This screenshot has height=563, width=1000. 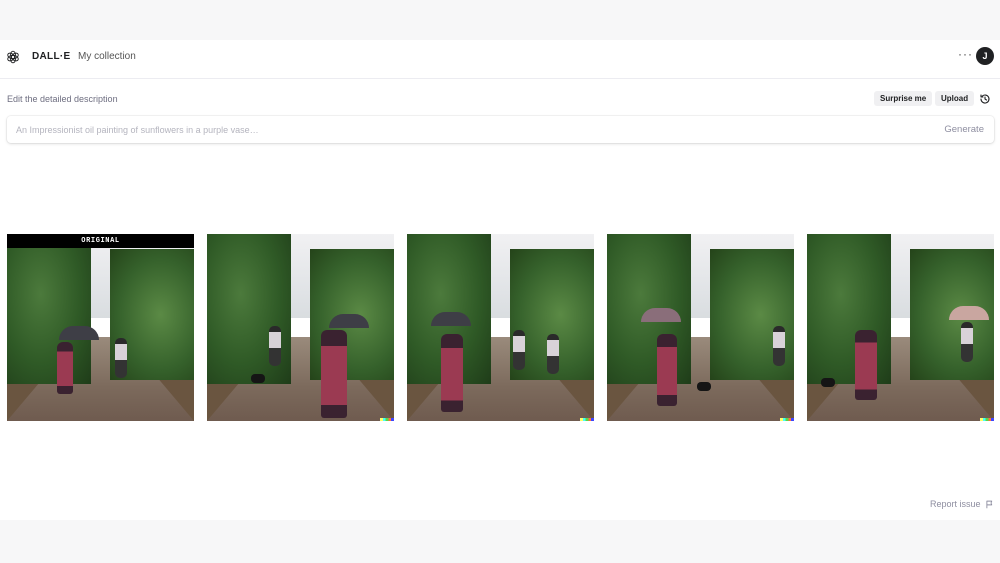 What do you see at coordinates (107, 56) in the screenshot?
I see `my-collection-link: My collection` at bounding box center [107, 56].